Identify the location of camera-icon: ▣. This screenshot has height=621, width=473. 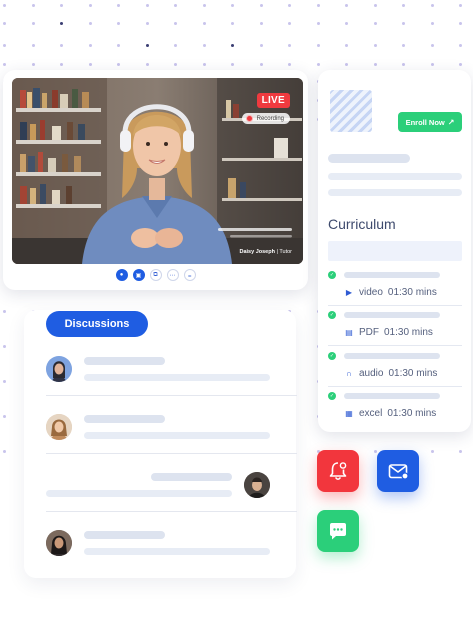
(138, 275).